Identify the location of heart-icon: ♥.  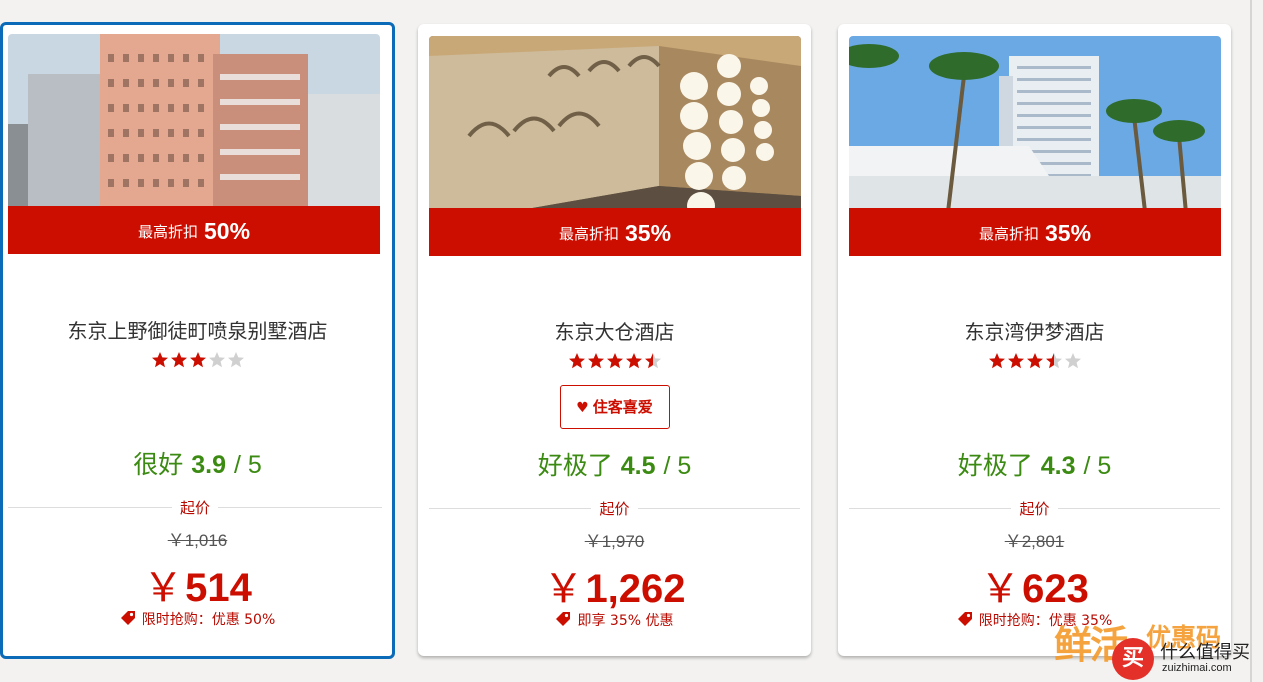
(582, 408).